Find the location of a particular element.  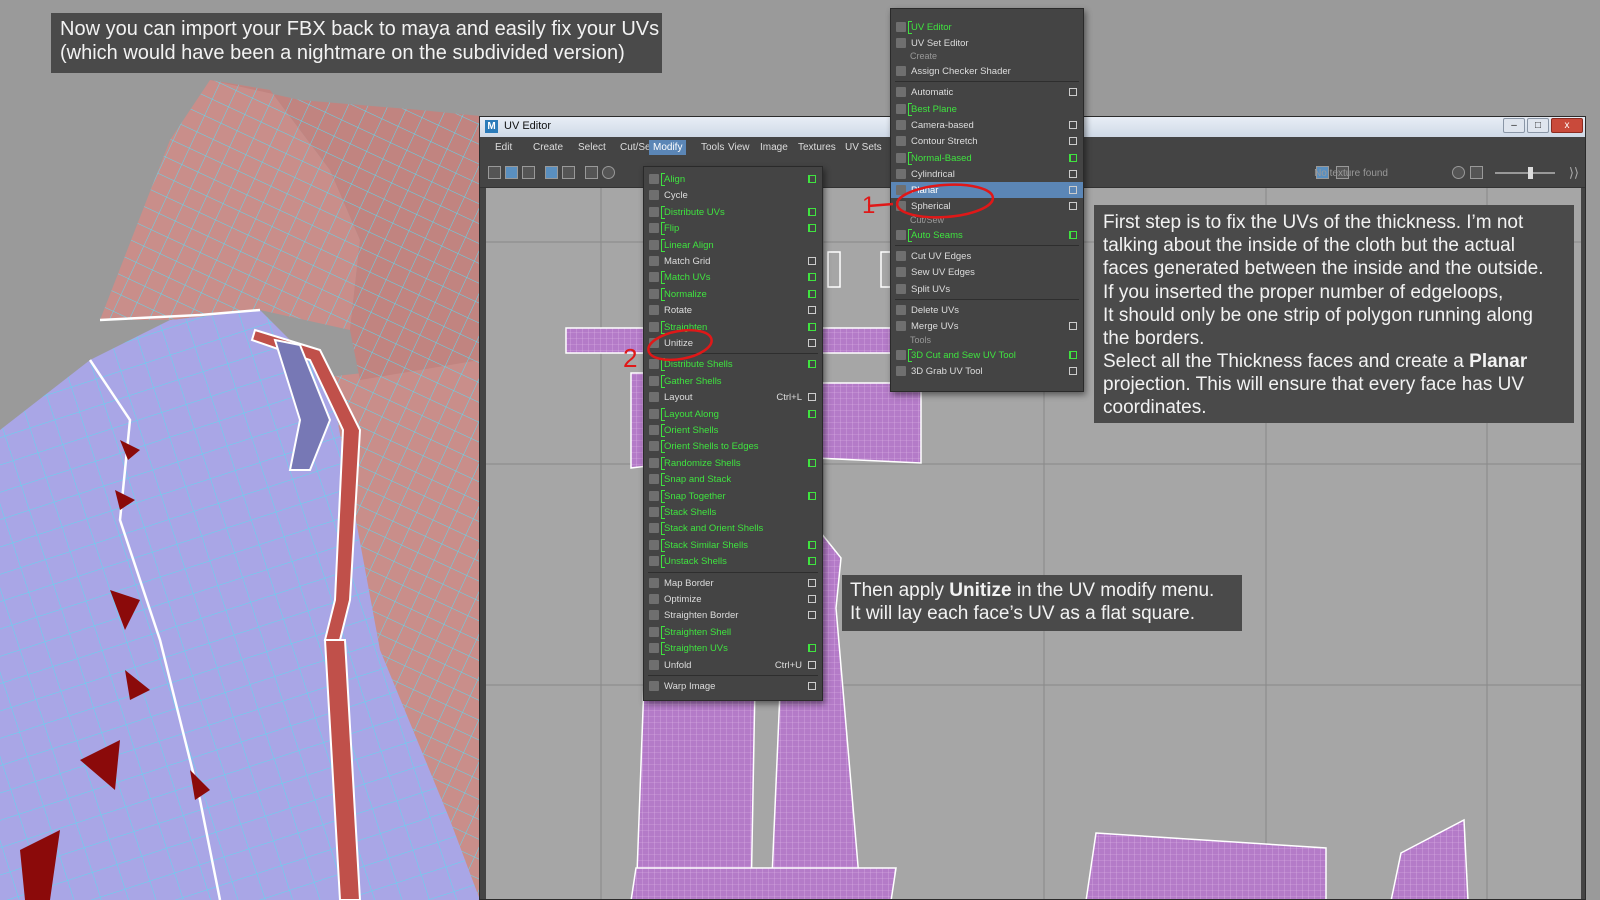

annotation-circle-planar is located at coordinates (945, 201).